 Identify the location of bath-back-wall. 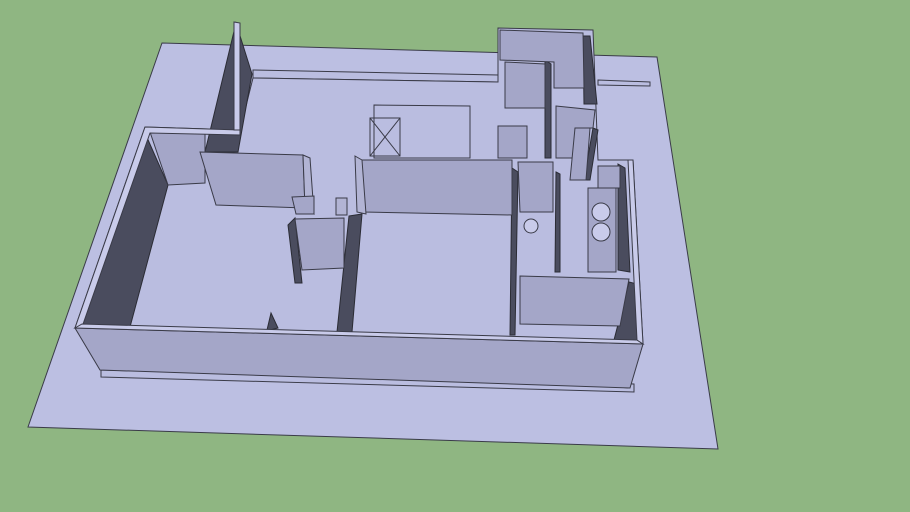
(535, 187).